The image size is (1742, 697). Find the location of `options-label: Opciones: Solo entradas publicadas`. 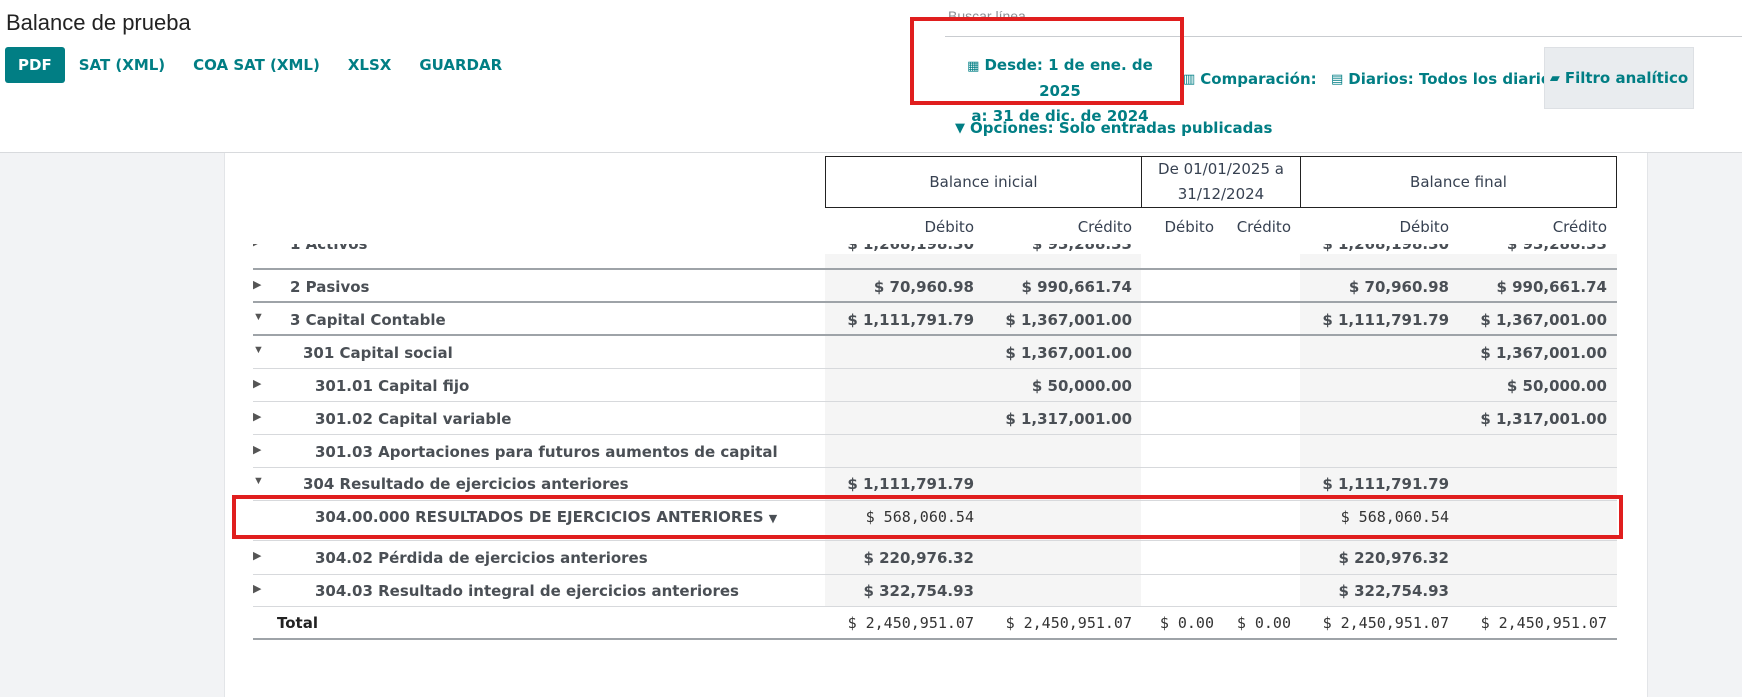

options-label: Opciones: Solo entradas publicadas is located at coordinates (1121, 128).